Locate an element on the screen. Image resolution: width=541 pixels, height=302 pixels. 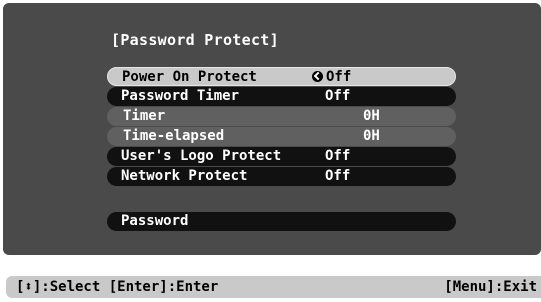
menu-item-users-logo-protect: User's Logo Protect Off is located at coordinates (281, 156).